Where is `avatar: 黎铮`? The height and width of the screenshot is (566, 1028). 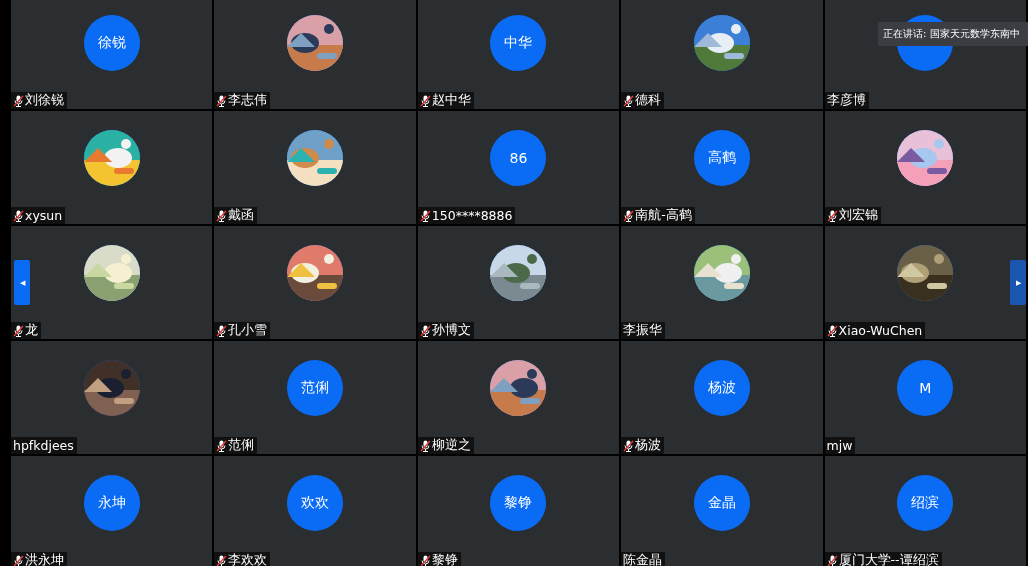 avatar: 黎铮 is located at coordinates (518, 503).